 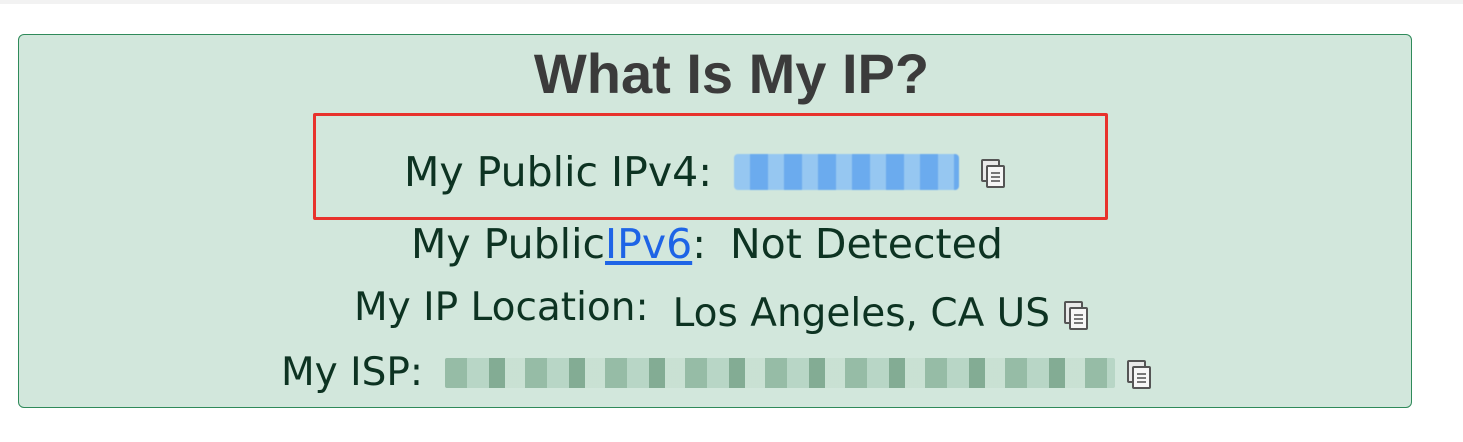 I want to click on isp-row: My ISP:, so click(x=716, y=372).